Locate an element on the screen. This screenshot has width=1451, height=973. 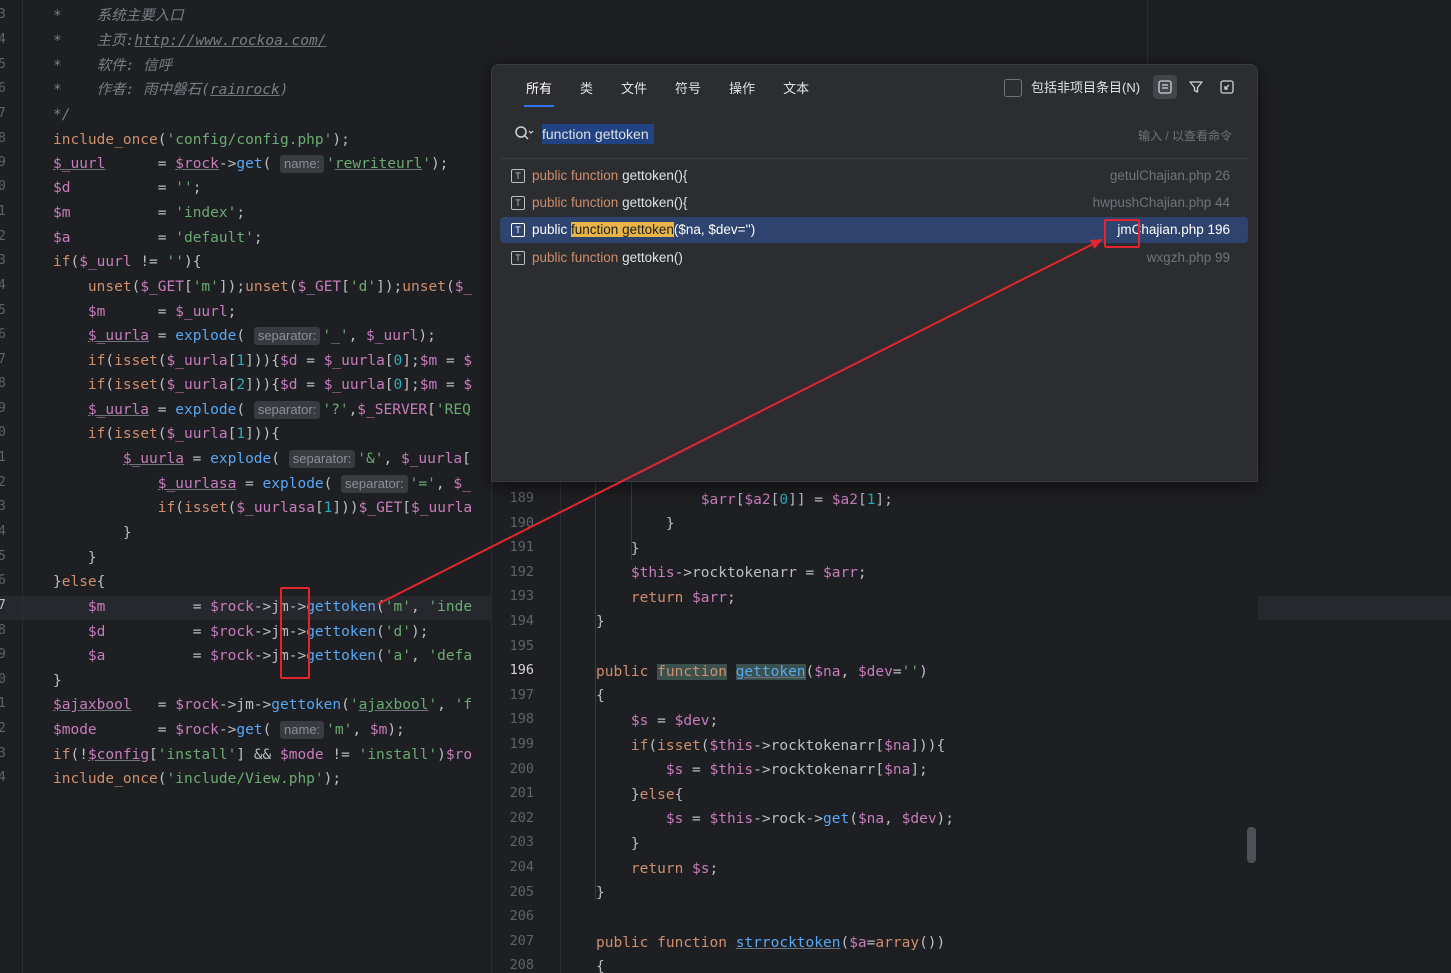
comment-label: 作者: 雨中磐石( is located at coordinates (153, 90).